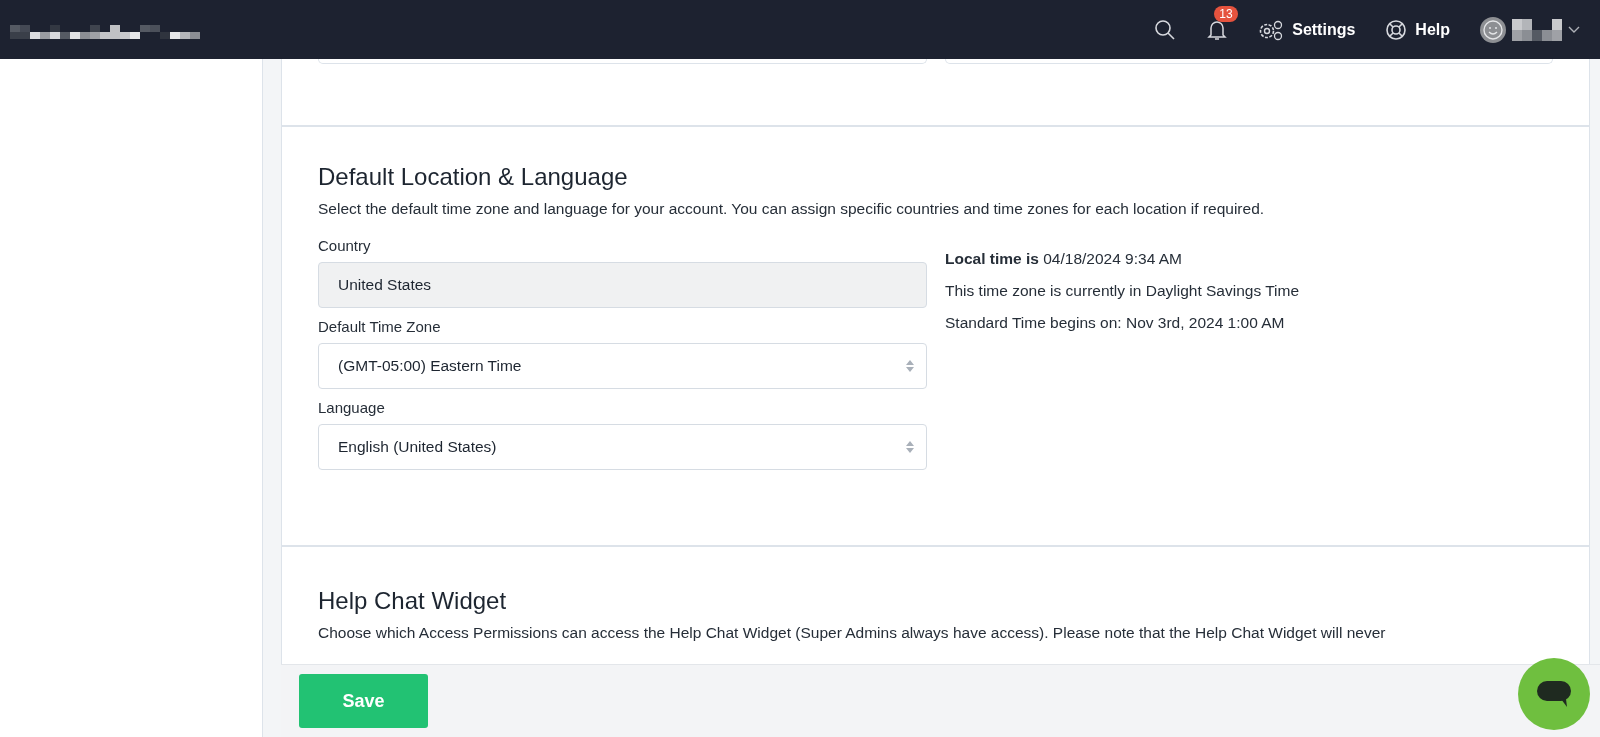 The height and width of the screenshot is (737, 1600). I want to click on lifebuoy-icon, so click(1396, 29).